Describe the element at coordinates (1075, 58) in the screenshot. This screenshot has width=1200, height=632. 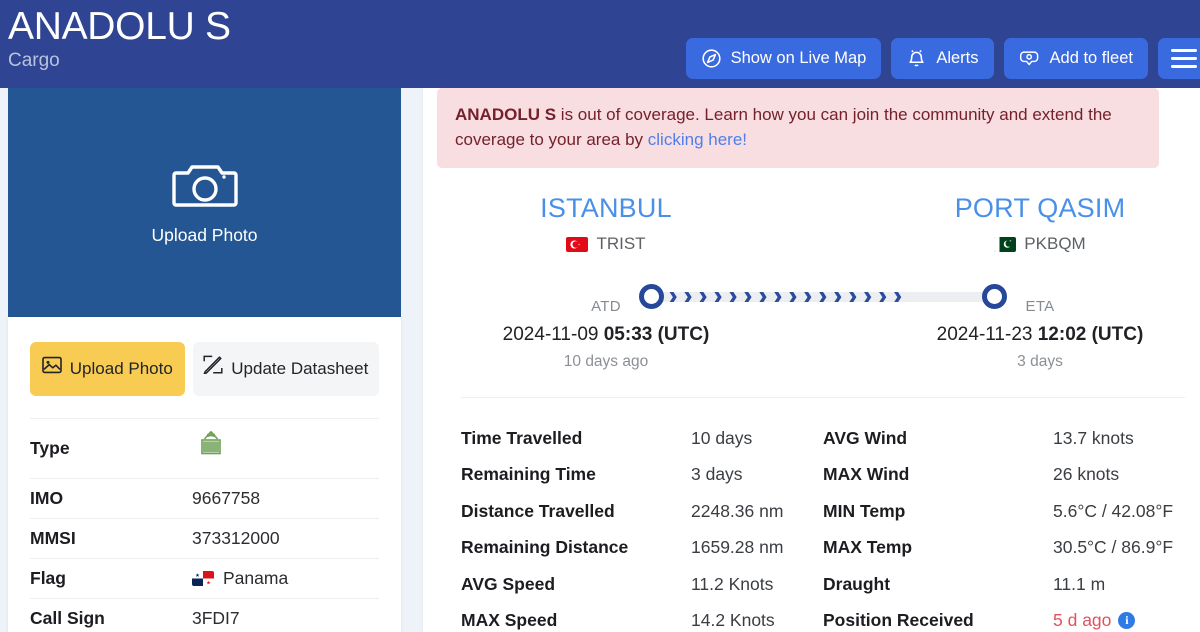
I see `add-to-fleet-button: Add to fleet` at that location.